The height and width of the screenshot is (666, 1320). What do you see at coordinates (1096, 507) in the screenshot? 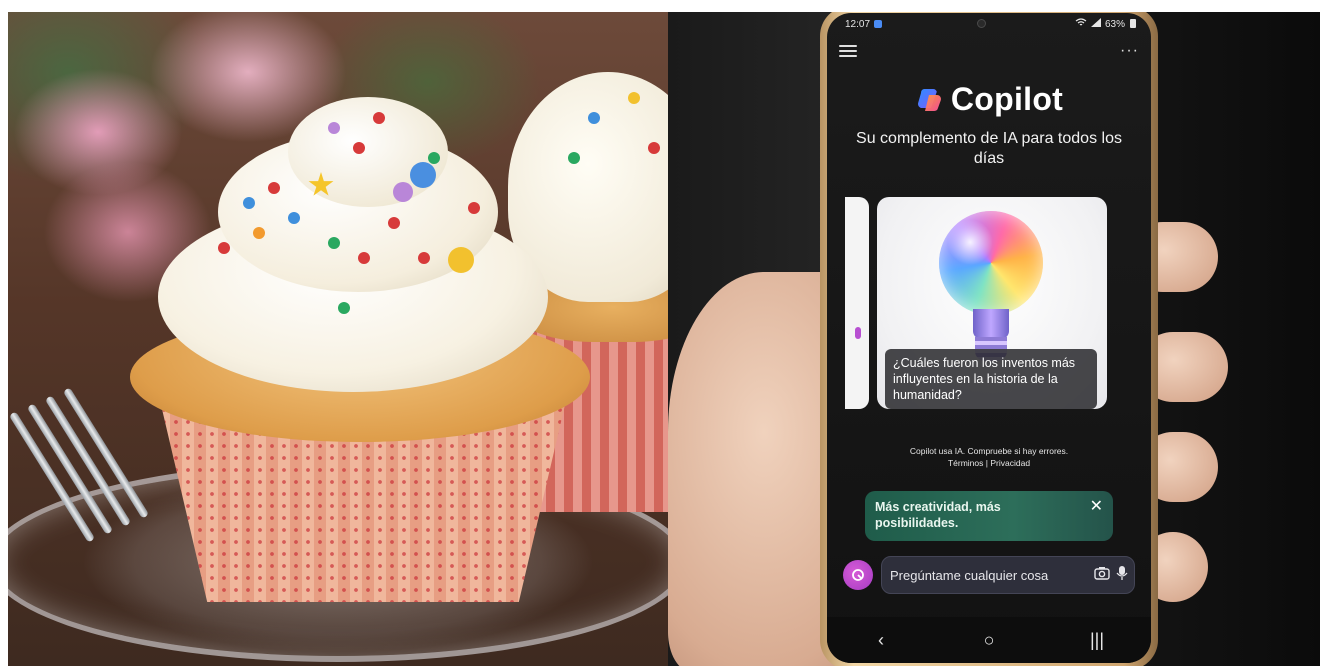
I see `close-icon: ✕` at bounding box center [1096, 507].